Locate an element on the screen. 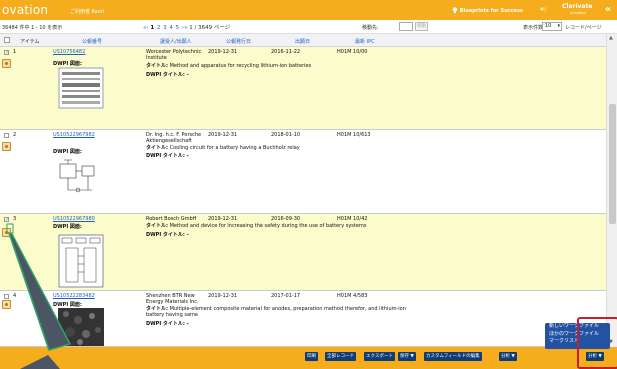 The width and height of the screenshot is (617, 369). app-date: 2016-09-30 is located at coordinates (286, 219).